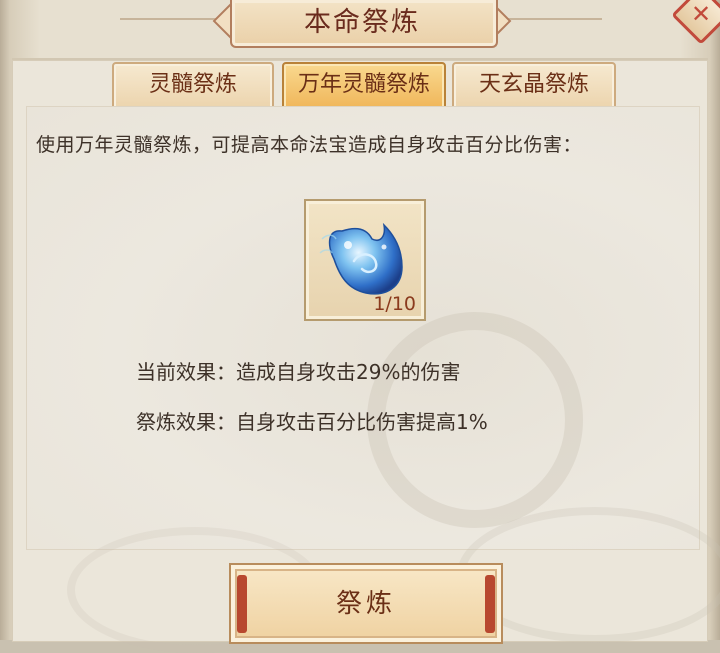  What do you see at coordinates (186, 372) in the screenshot?
I see `current-effect-label: 当前效果：` at bounding box center [186, 372].